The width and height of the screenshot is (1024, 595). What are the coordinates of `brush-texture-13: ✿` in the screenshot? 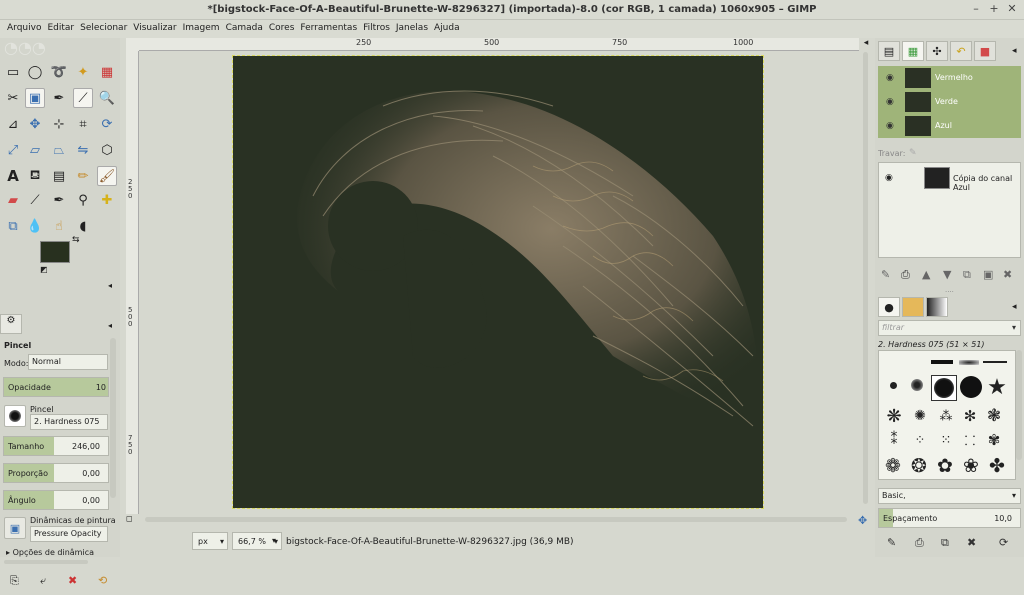 It's located at (945, 466).